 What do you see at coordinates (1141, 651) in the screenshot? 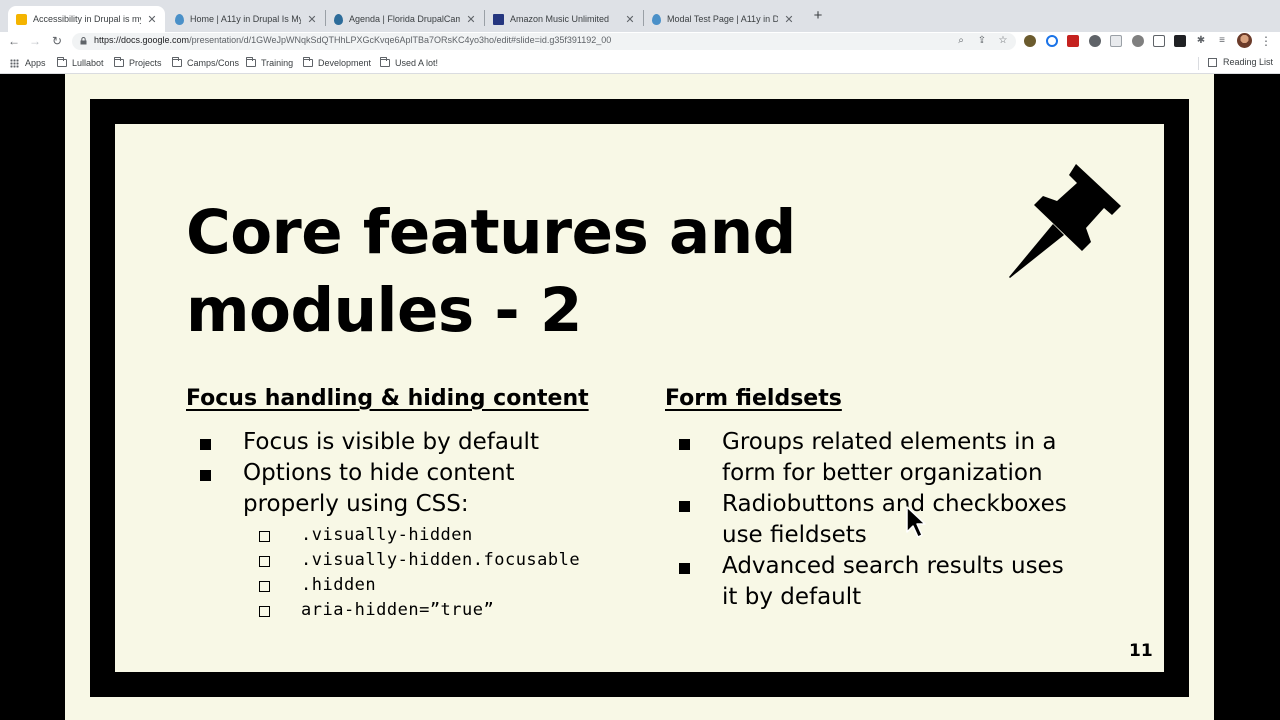
I see `slide-page-number: 11` at bounding box center [1141, 651].